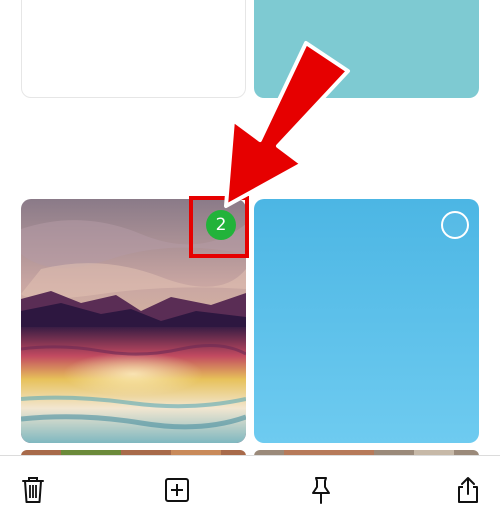  I want to click on share-icon, so click(468, 490).